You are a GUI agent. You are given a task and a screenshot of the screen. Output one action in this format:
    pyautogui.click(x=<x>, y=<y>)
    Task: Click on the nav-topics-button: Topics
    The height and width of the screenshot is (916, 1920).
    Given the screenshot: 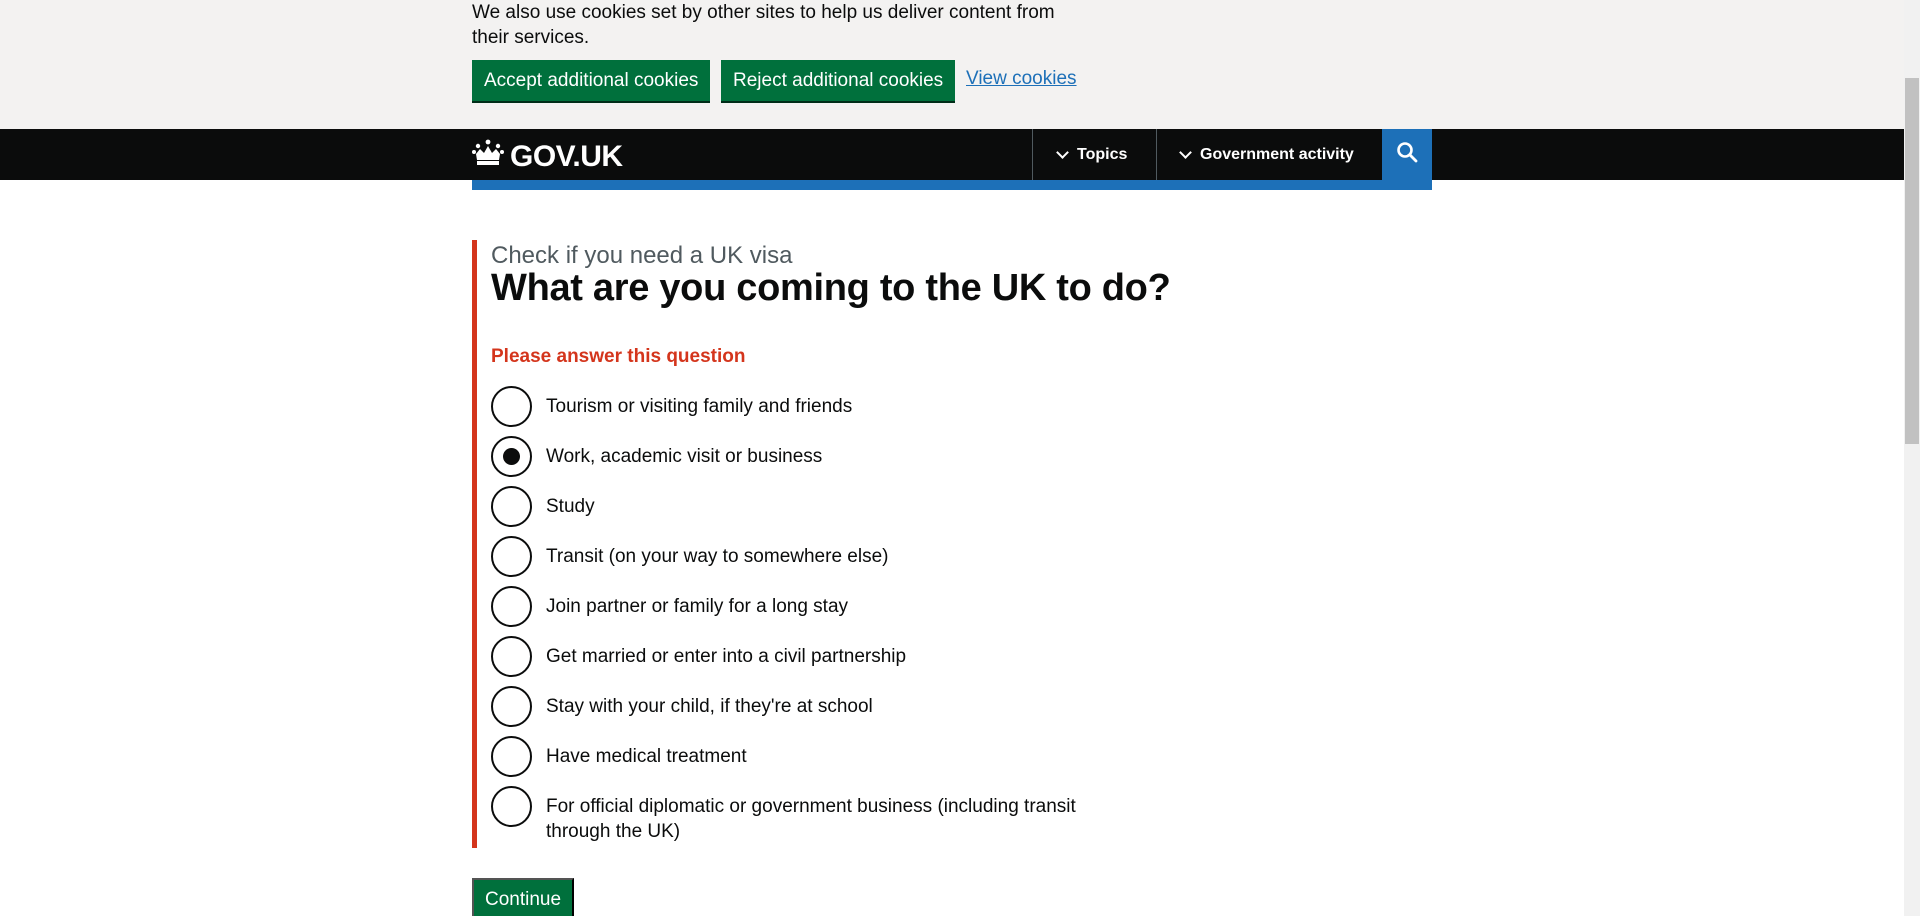 What is the action you would take?
    pyautogui.click(x=1094, y=154)
    